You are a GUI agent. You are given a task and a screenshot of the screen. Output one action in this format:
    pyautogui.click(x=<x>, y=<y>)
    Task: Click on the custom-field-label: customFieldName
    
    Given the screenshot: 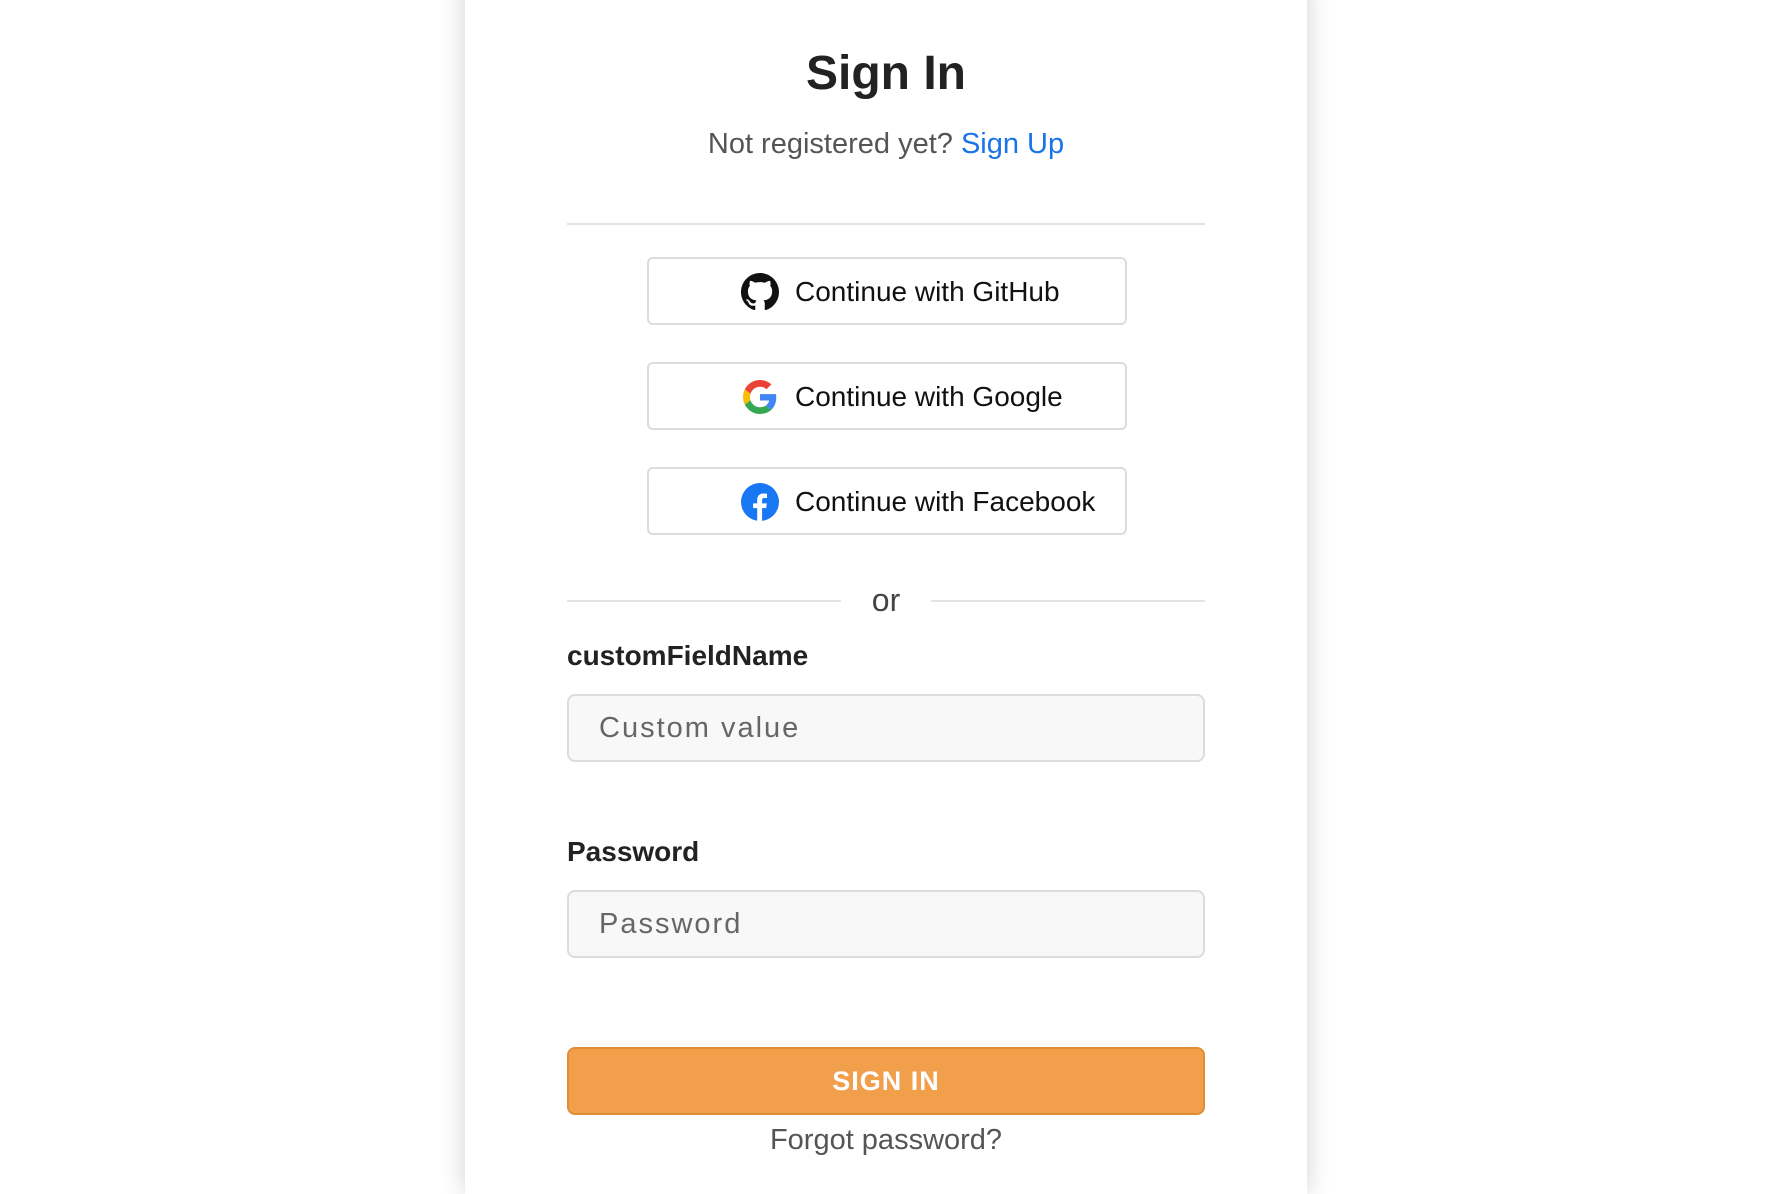 What is the action you would take?
    pyautogui.click(x=688, y=655)
    